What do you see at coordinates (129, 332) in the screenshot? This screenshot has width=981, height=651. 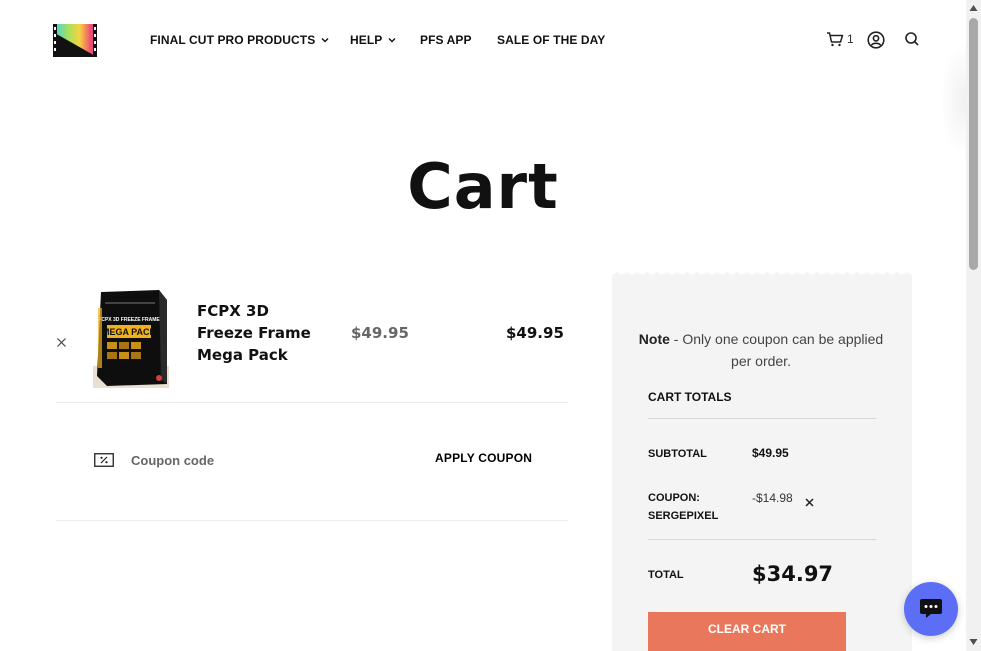 I see `product-image-title: MEGA PACK` at bounding box center [129, 332].